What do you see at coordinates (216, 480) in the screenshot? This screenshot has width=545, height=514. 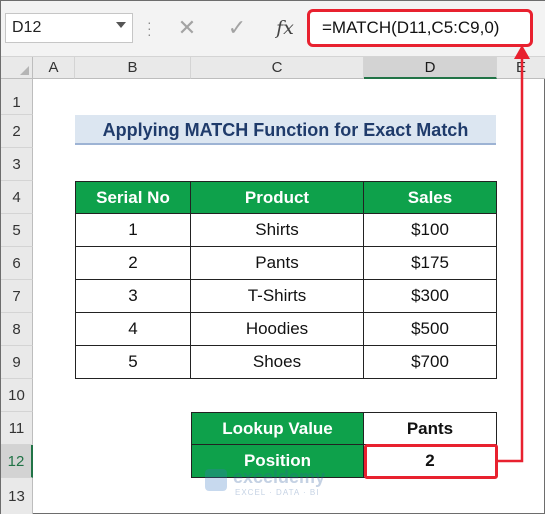 I see `exceldemy-logo-icon` at bounding box center [216, 480].